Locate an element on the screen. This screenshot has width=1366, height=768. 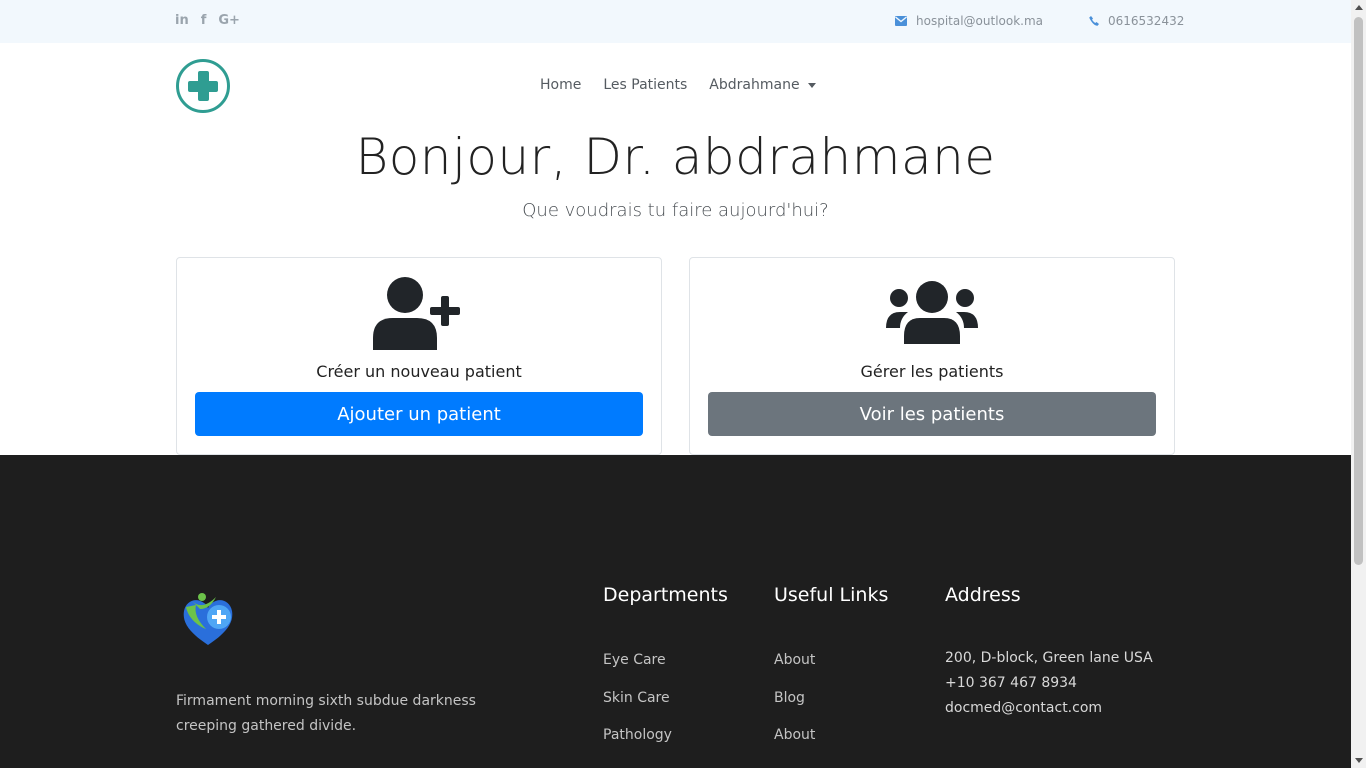
card-title: Gérer les patients is located at coordinates (932, 371).